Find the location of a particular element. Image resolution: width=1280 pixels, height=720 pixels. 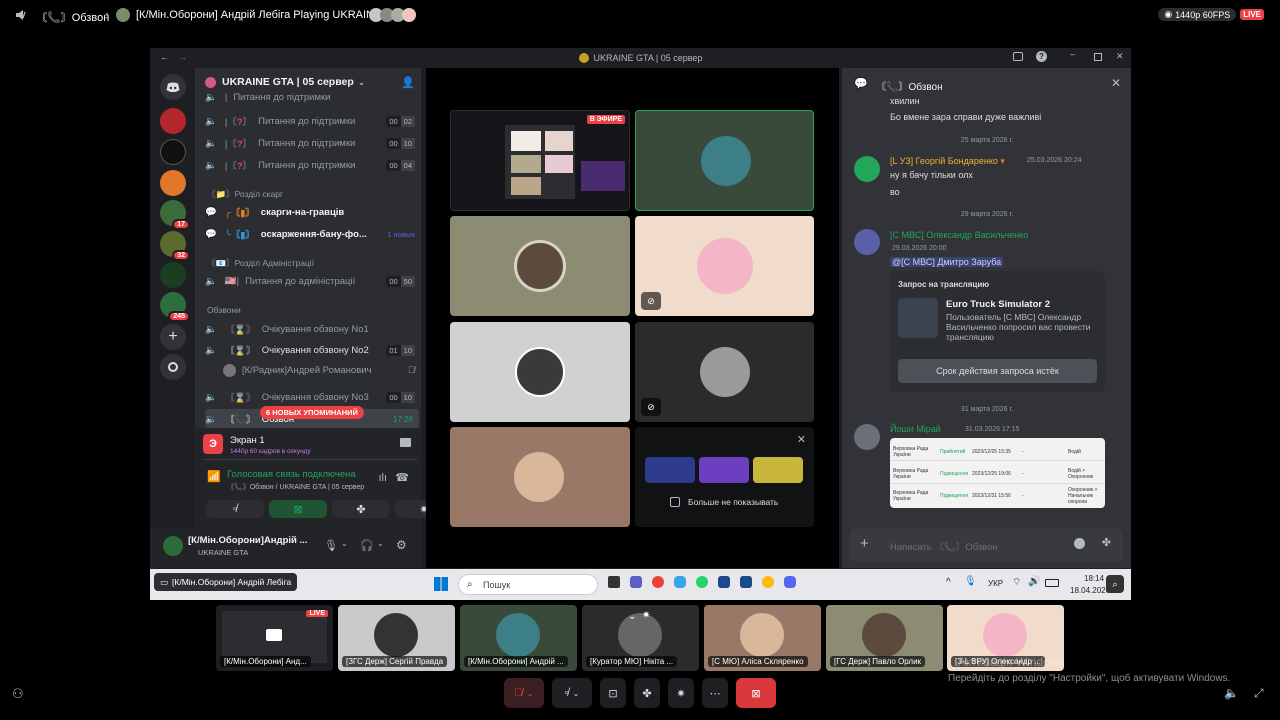

stream-tile: В ЭФИРЕ is located at coordinates (540, 160).